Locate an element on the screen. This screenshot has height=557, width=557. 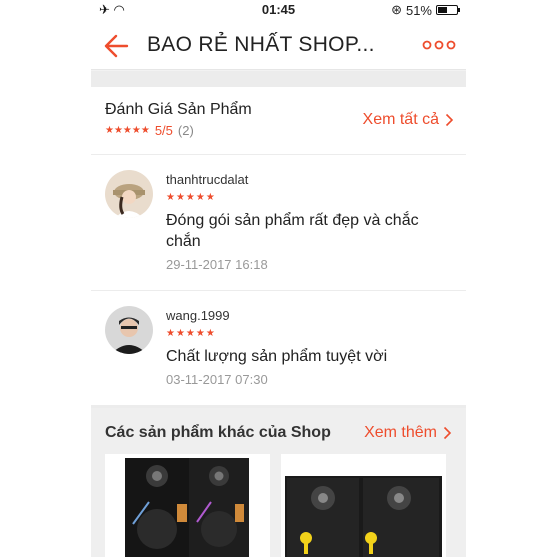
back-arrow-icon is located at coordinates (117, 46).